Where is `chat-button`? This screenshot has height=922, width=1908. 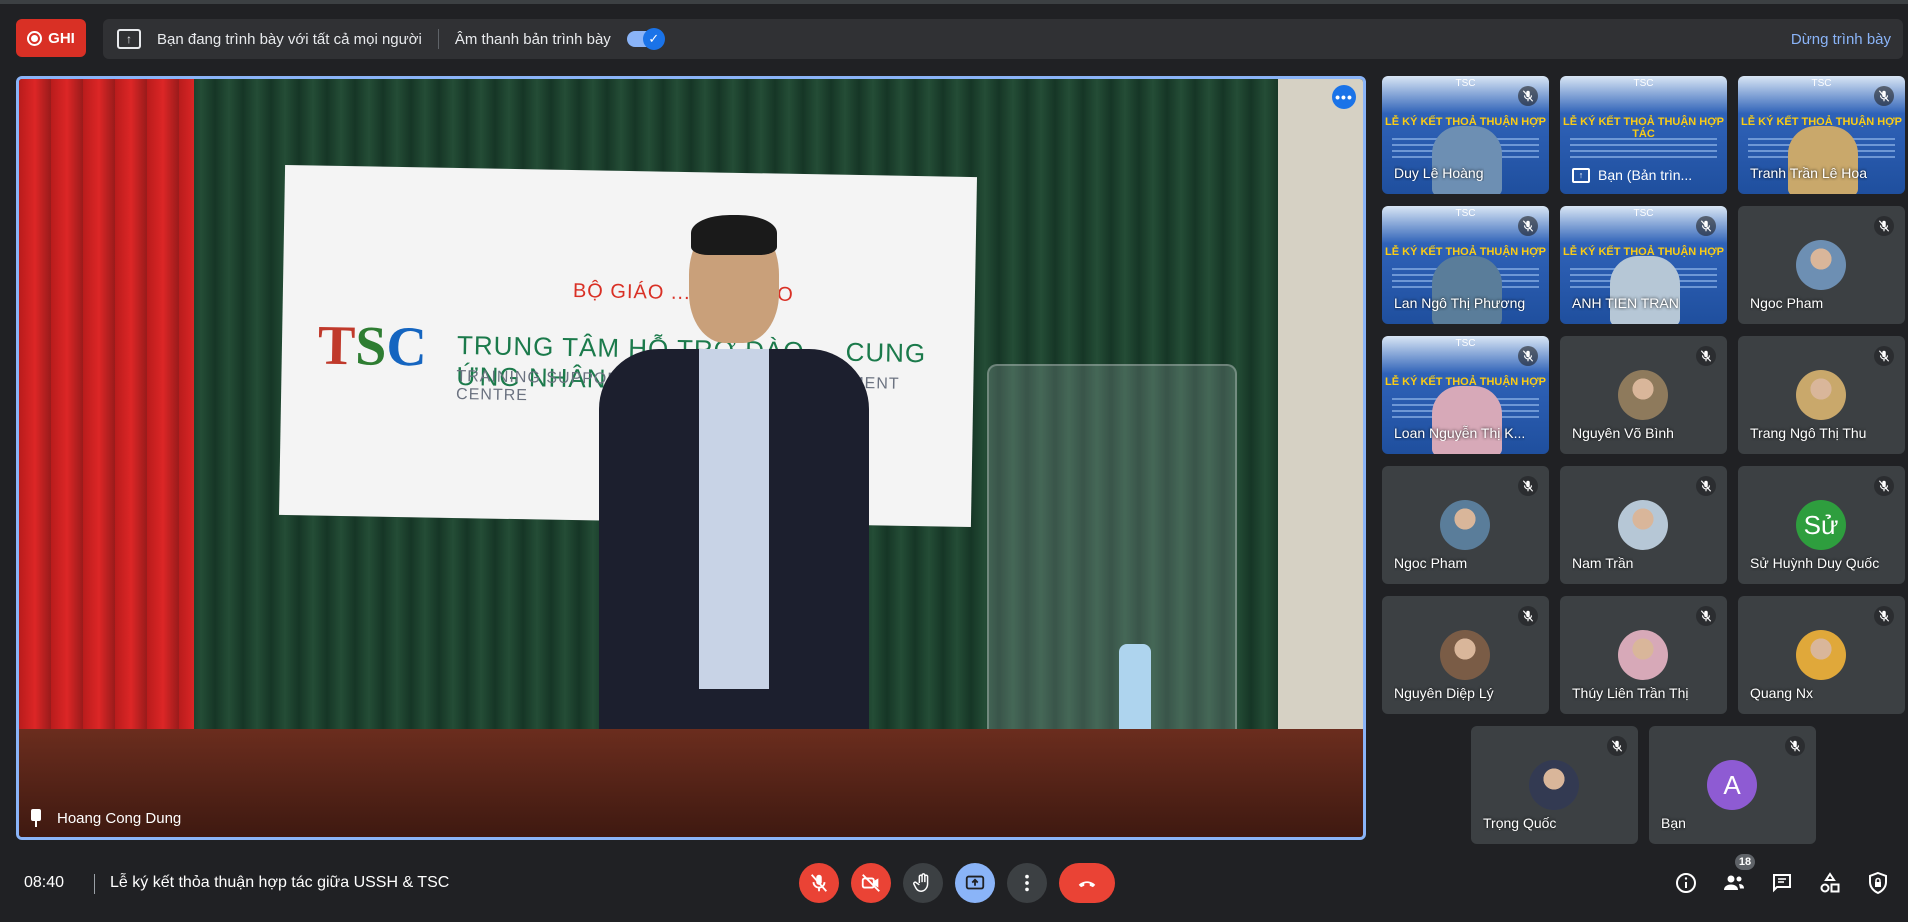 chat-button is located at coordinates (1782, 883).